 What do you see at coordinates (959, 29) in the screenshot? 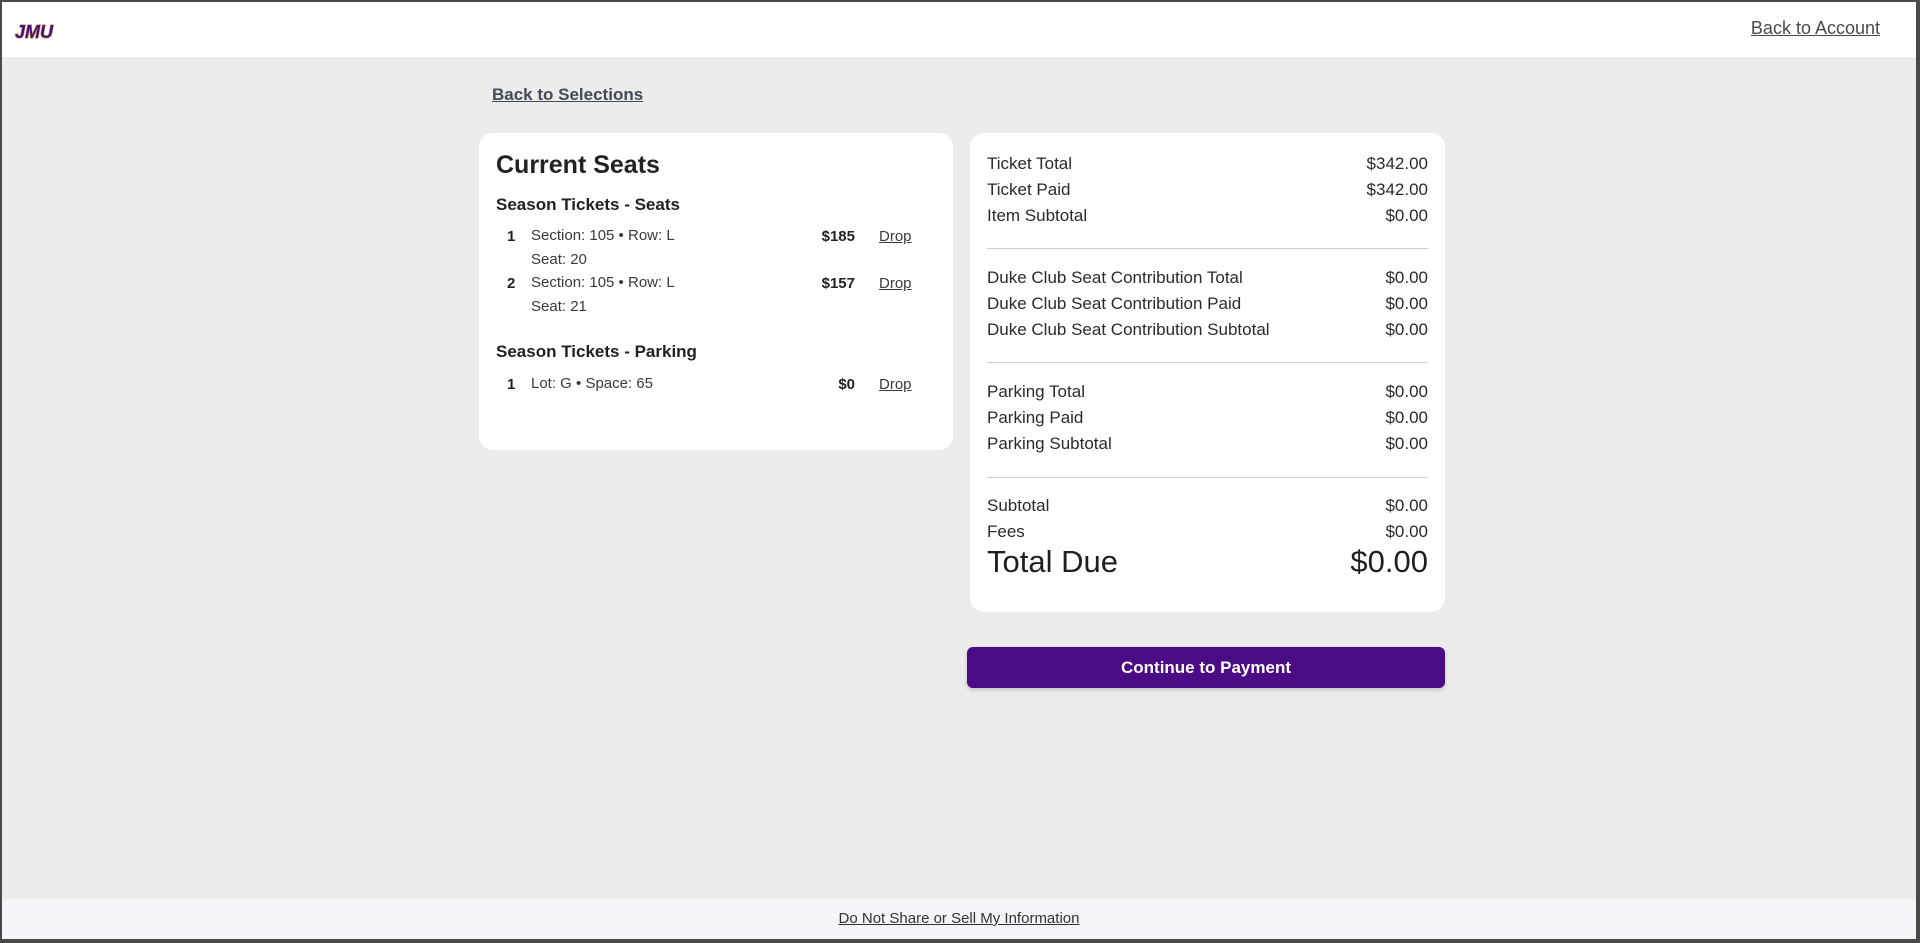
I see `top-bar: JMU Back to Account` at bounding box center [959, 29].